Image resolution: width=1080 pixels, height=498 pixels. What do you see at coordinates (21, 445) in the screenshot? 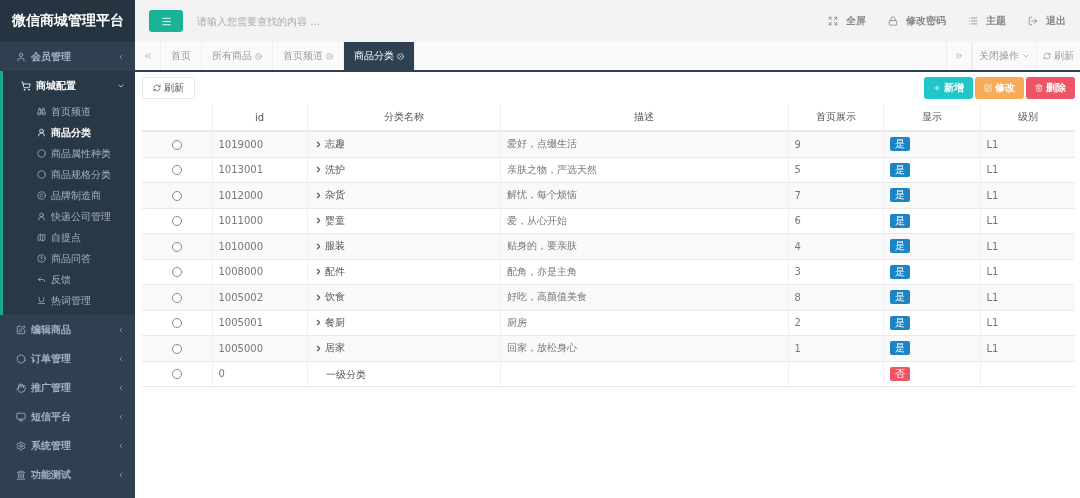
I see `settings-icon` at bounding box center [21, 445].